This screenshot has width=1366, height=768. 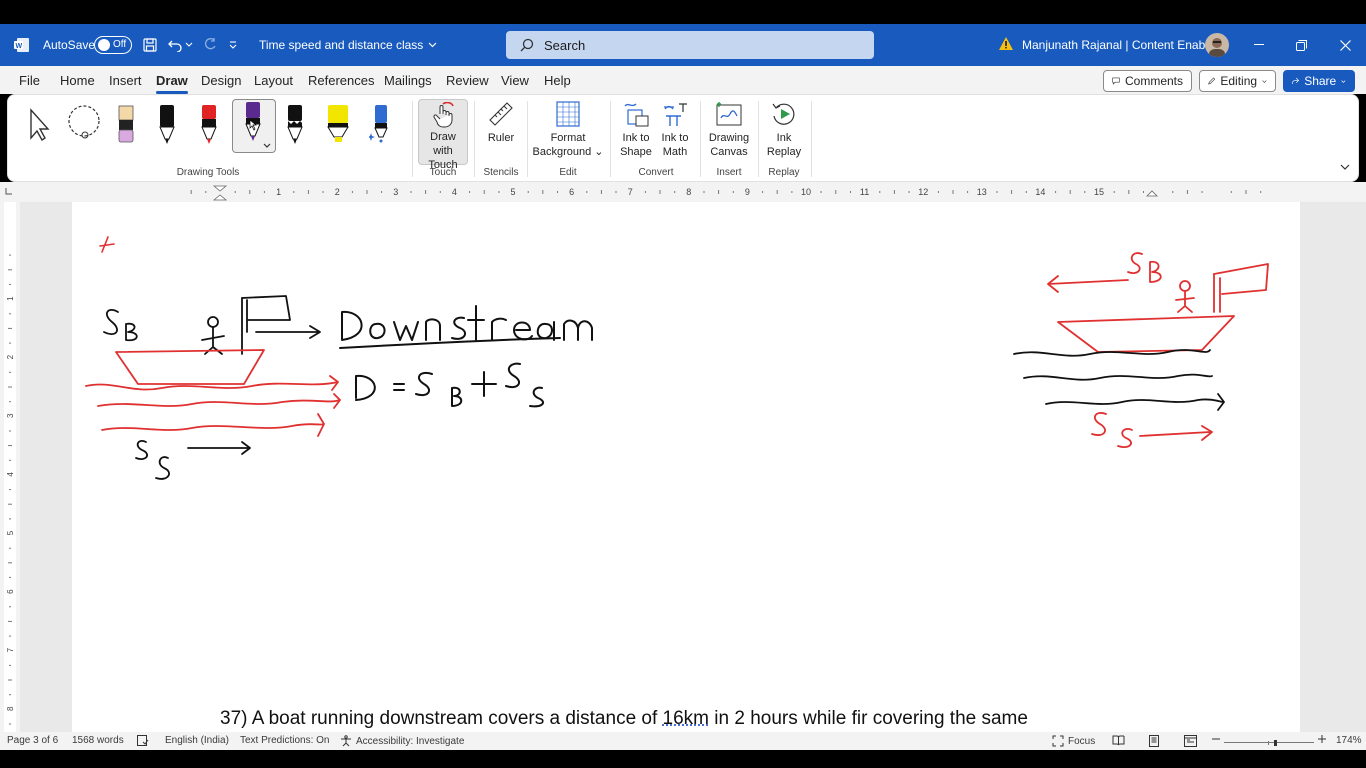 What do you see at coordinates (729, 114) in the screenshot?
I see `drawing-canvas-icon` at bounding box center [729, 114].